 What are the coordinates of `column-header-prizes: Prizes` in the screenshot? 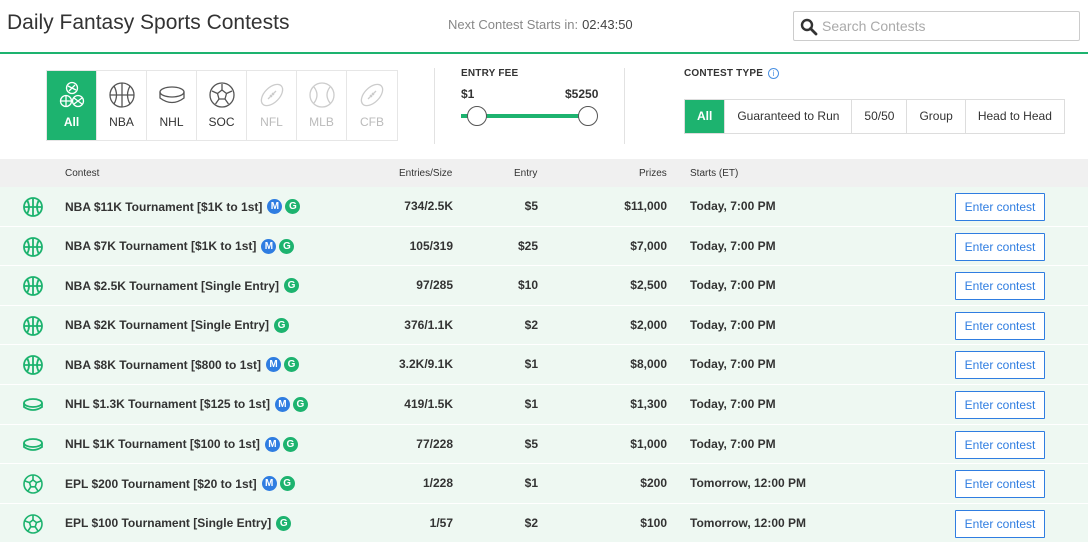 It's located at (653, 173).